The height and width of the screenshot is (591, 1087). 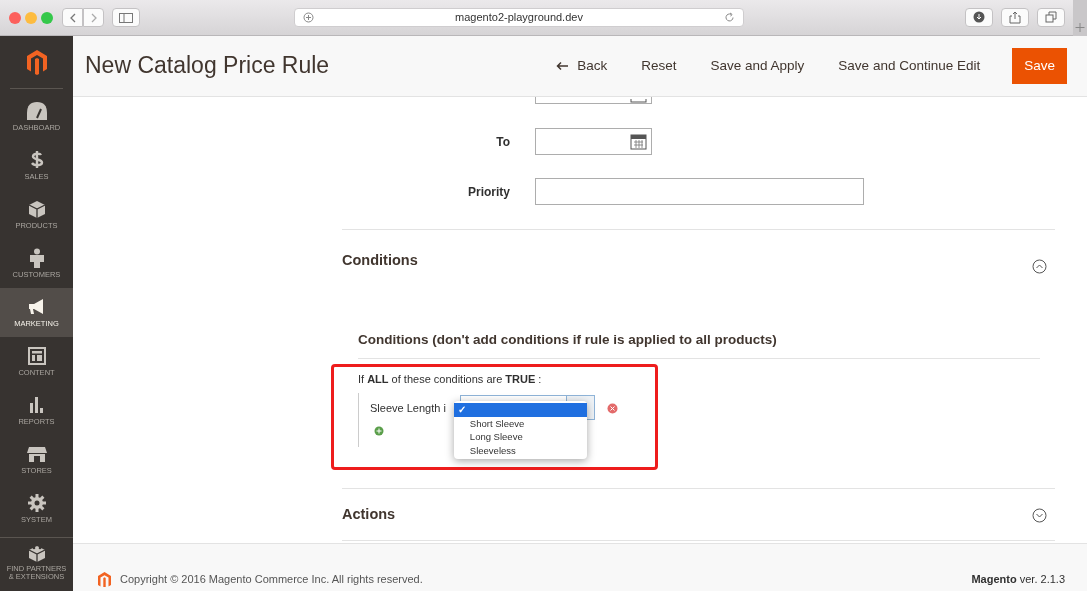 I want to click on back-nav-button, so click(x=72, y=17).